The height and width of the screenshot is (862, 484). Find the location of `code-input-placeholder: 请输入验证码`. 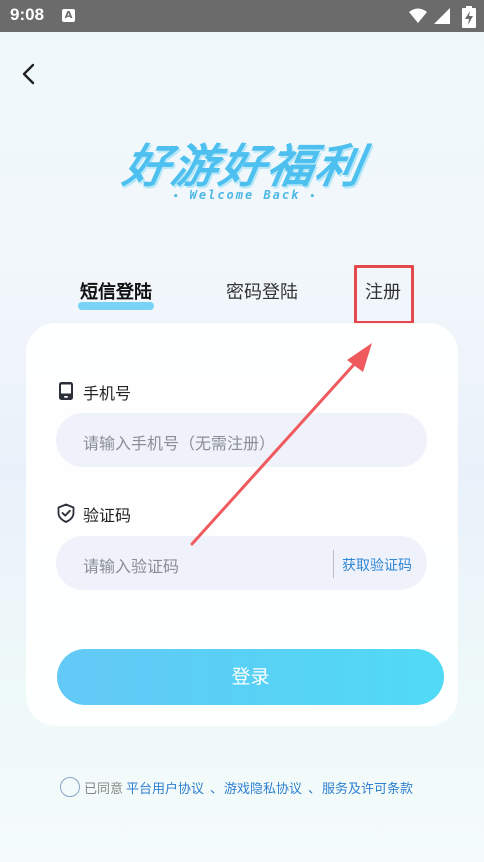

code-input-placeholder: 请输入验证码 is located at coordinates (131, 566).